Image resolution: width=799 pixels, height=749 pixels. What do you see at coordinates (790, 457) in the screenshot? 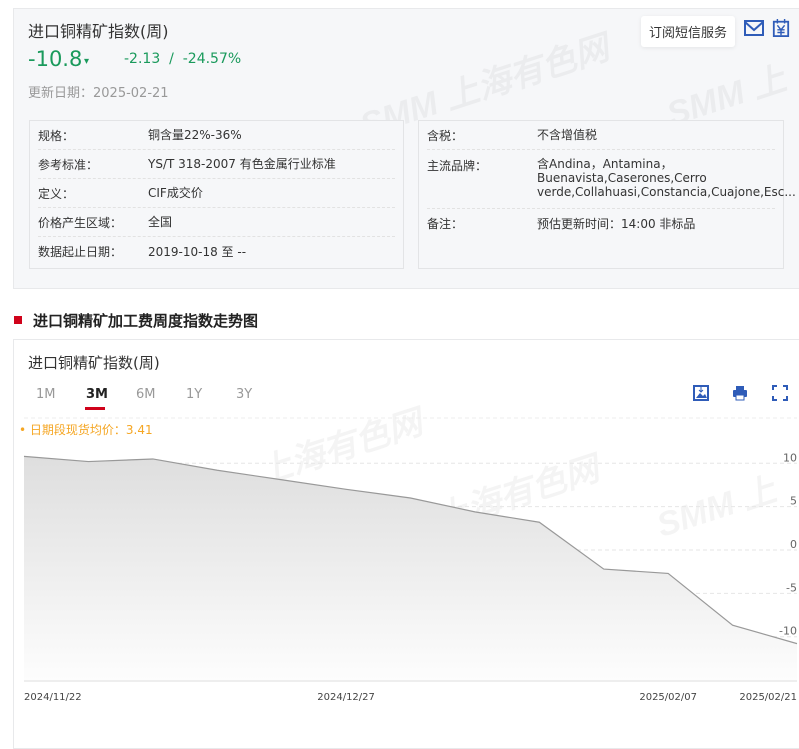
I see `y-tick-label: 10` at bounding box center [790, 457].